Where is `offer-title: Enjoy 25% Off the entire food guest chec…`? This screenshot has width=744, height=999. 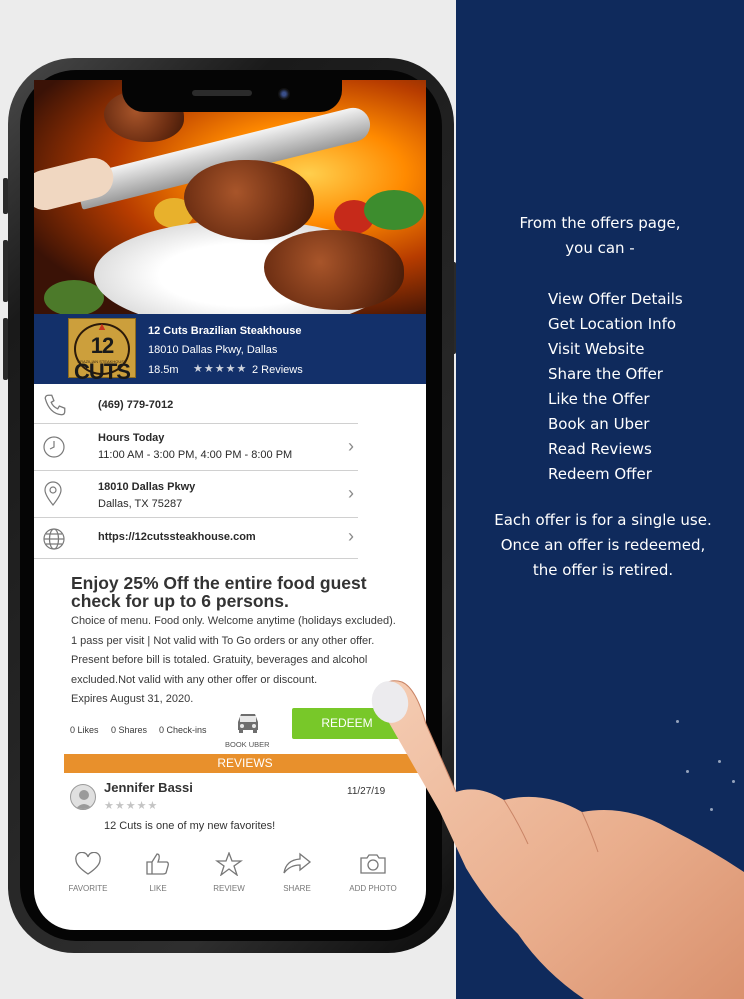
offer-title: Enjoy 25% Off the entire food guest chec… is located at coordinates (219, 592).